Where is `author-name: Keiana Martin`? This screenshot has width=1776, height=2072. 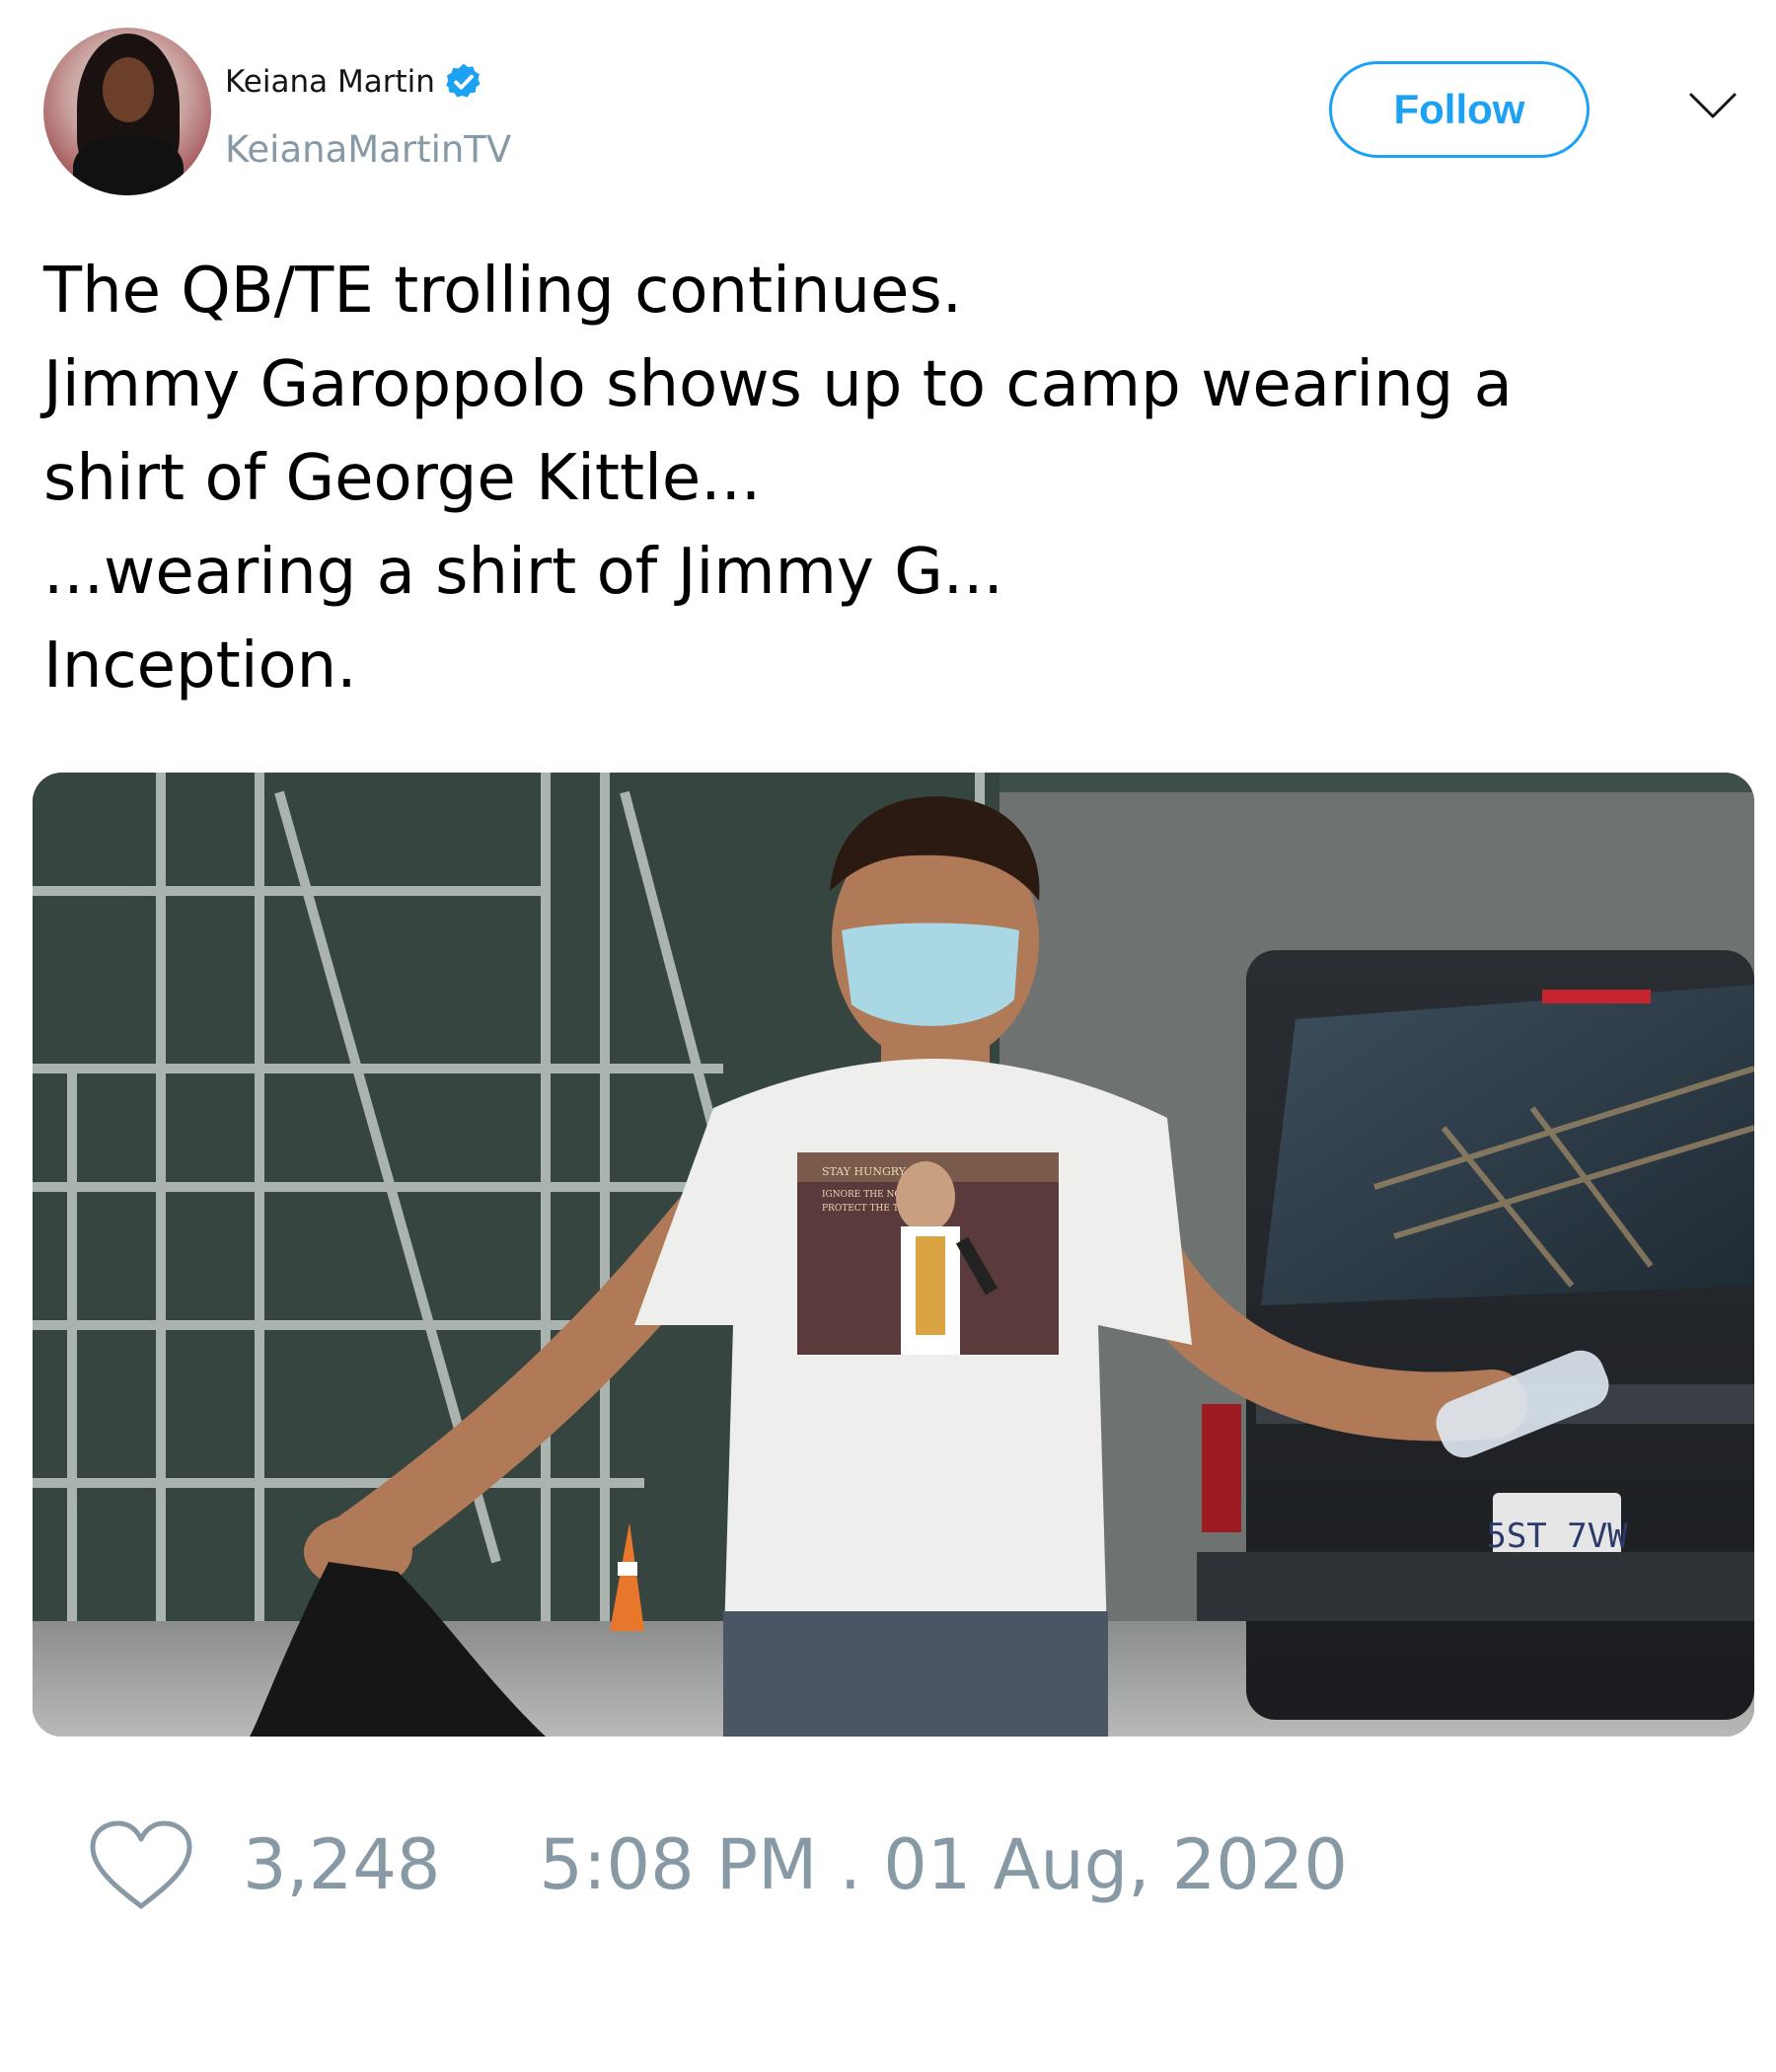
author-name: Keiana Martin is located at coordinates (330, 82).